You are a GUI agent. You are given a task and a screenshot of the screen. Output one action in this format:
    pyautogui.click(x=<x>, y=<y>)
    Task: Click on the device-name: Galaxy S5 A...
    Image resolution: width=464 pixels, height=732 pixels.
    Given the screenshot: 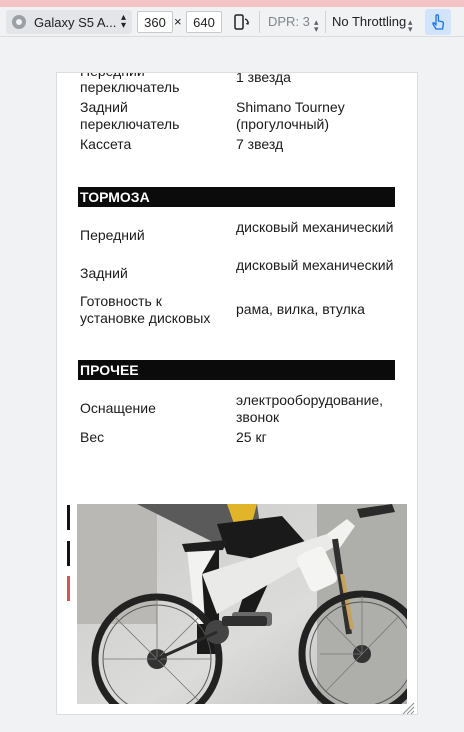 What is the action you would take?
    pyautogui.click(x=75, y=22)
    